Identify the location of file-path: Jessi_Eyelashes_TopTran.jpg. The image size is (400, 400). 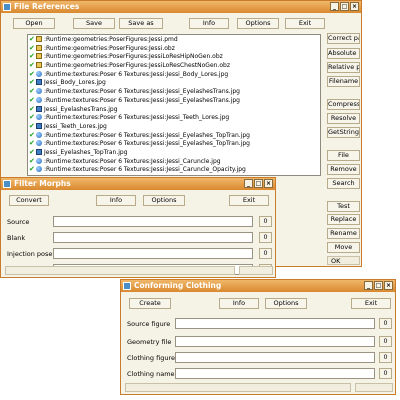
(86, 152).